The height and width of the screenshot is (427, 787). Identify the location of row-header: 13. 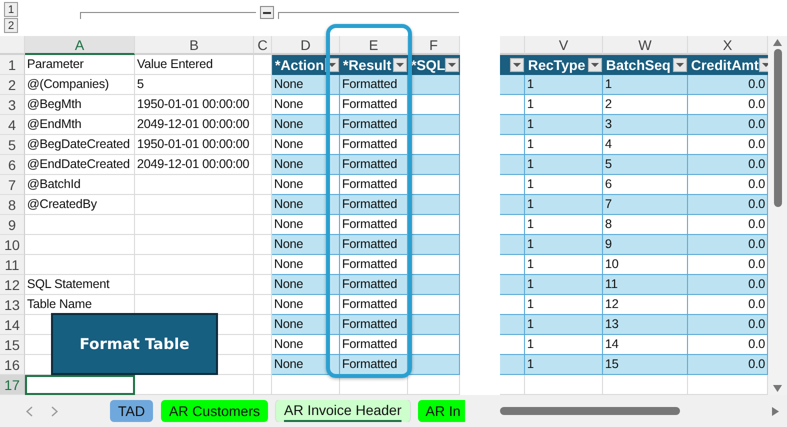
(12, 305).